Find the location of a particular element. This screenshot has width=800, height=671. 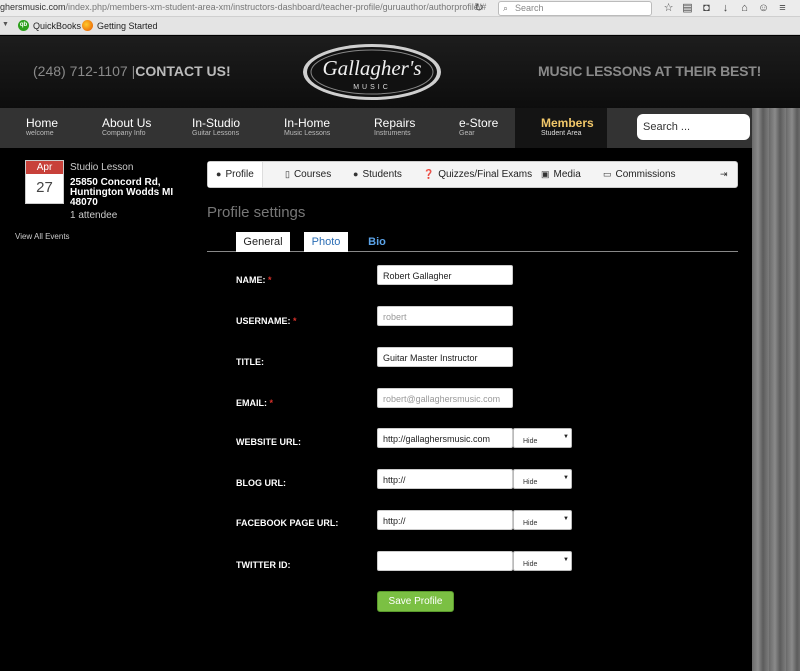

nav-title: About Us is located at coordinates (127, 123).